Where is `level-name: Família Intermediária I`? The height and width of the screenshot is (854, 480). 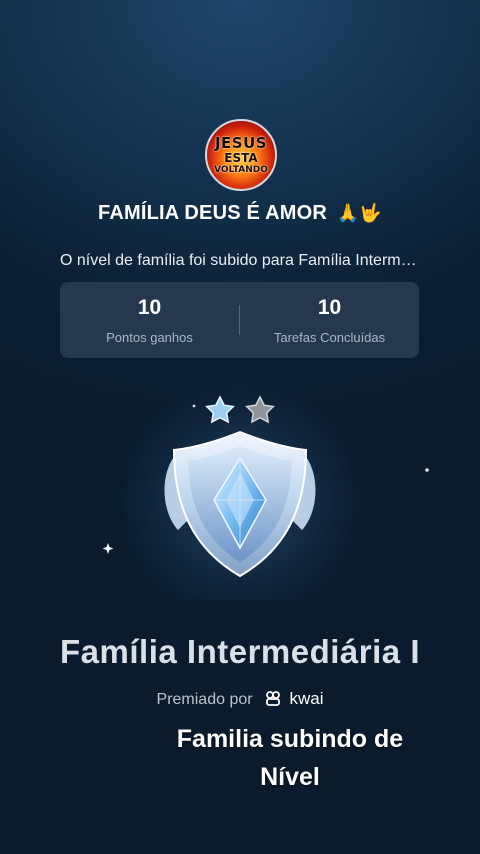
level-name: Família Intermediária I is located at coordinates (240, 651).